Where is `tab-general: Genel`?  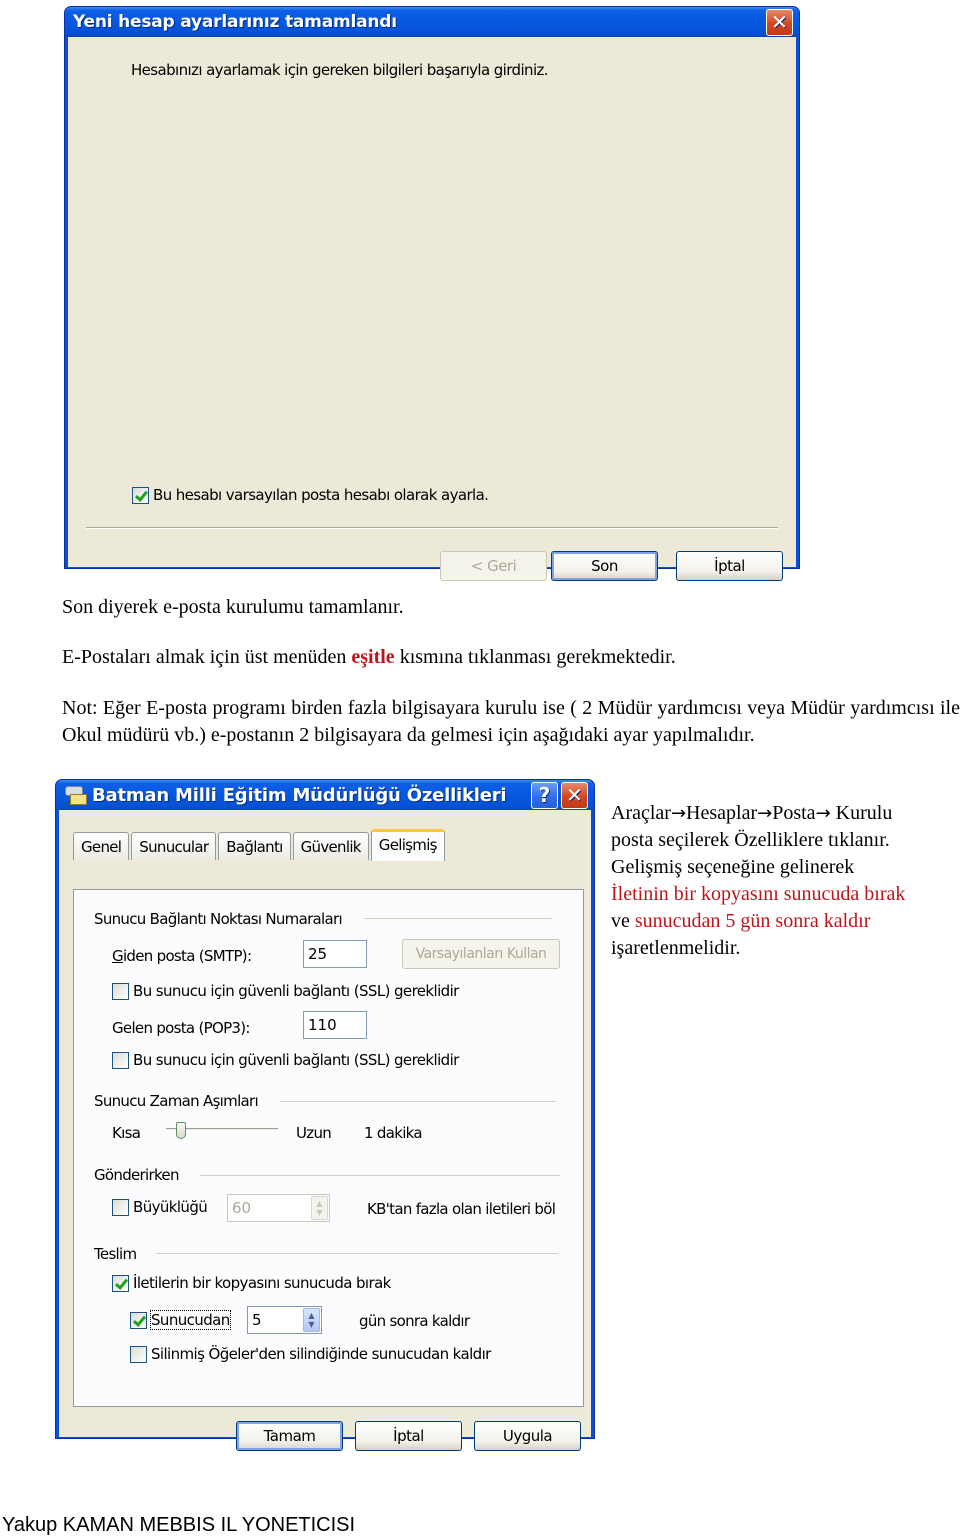
tab-general: Genel is located at coordinates (101, 846).